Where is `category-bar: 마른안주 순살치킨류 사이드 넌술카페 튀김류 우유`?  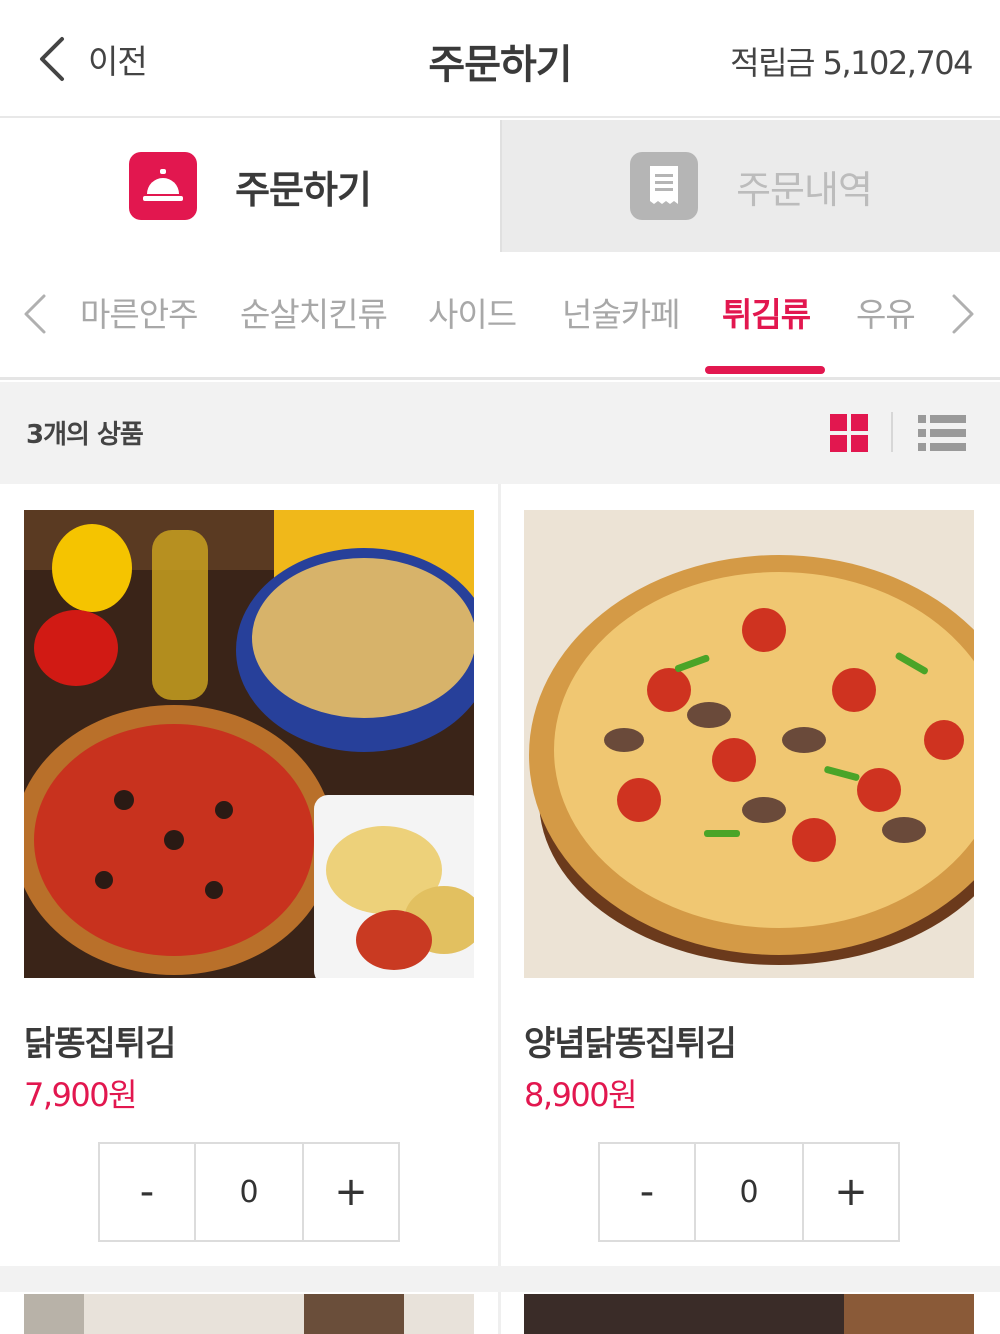
category-bar: 마른안주 순살치킨류 사이드 넌술카페 튀김류 우유 is located at coordinates (500, 316).